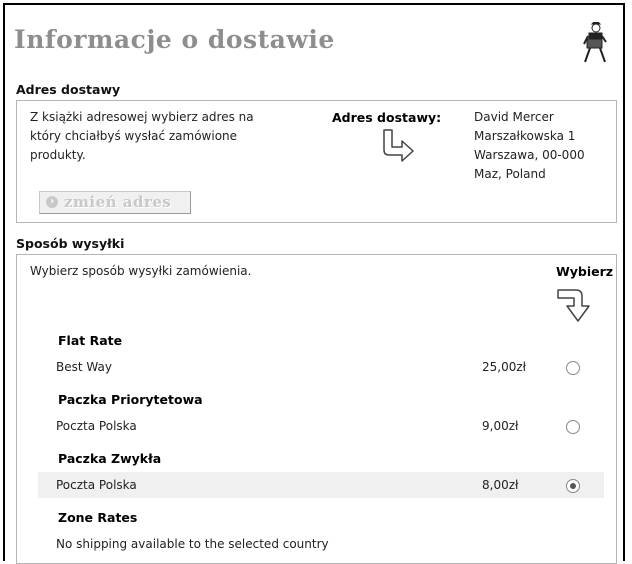 The height and width of the screenshot is (564, 632). I want to click on arrow-down-right-icon, so click(398, 145).